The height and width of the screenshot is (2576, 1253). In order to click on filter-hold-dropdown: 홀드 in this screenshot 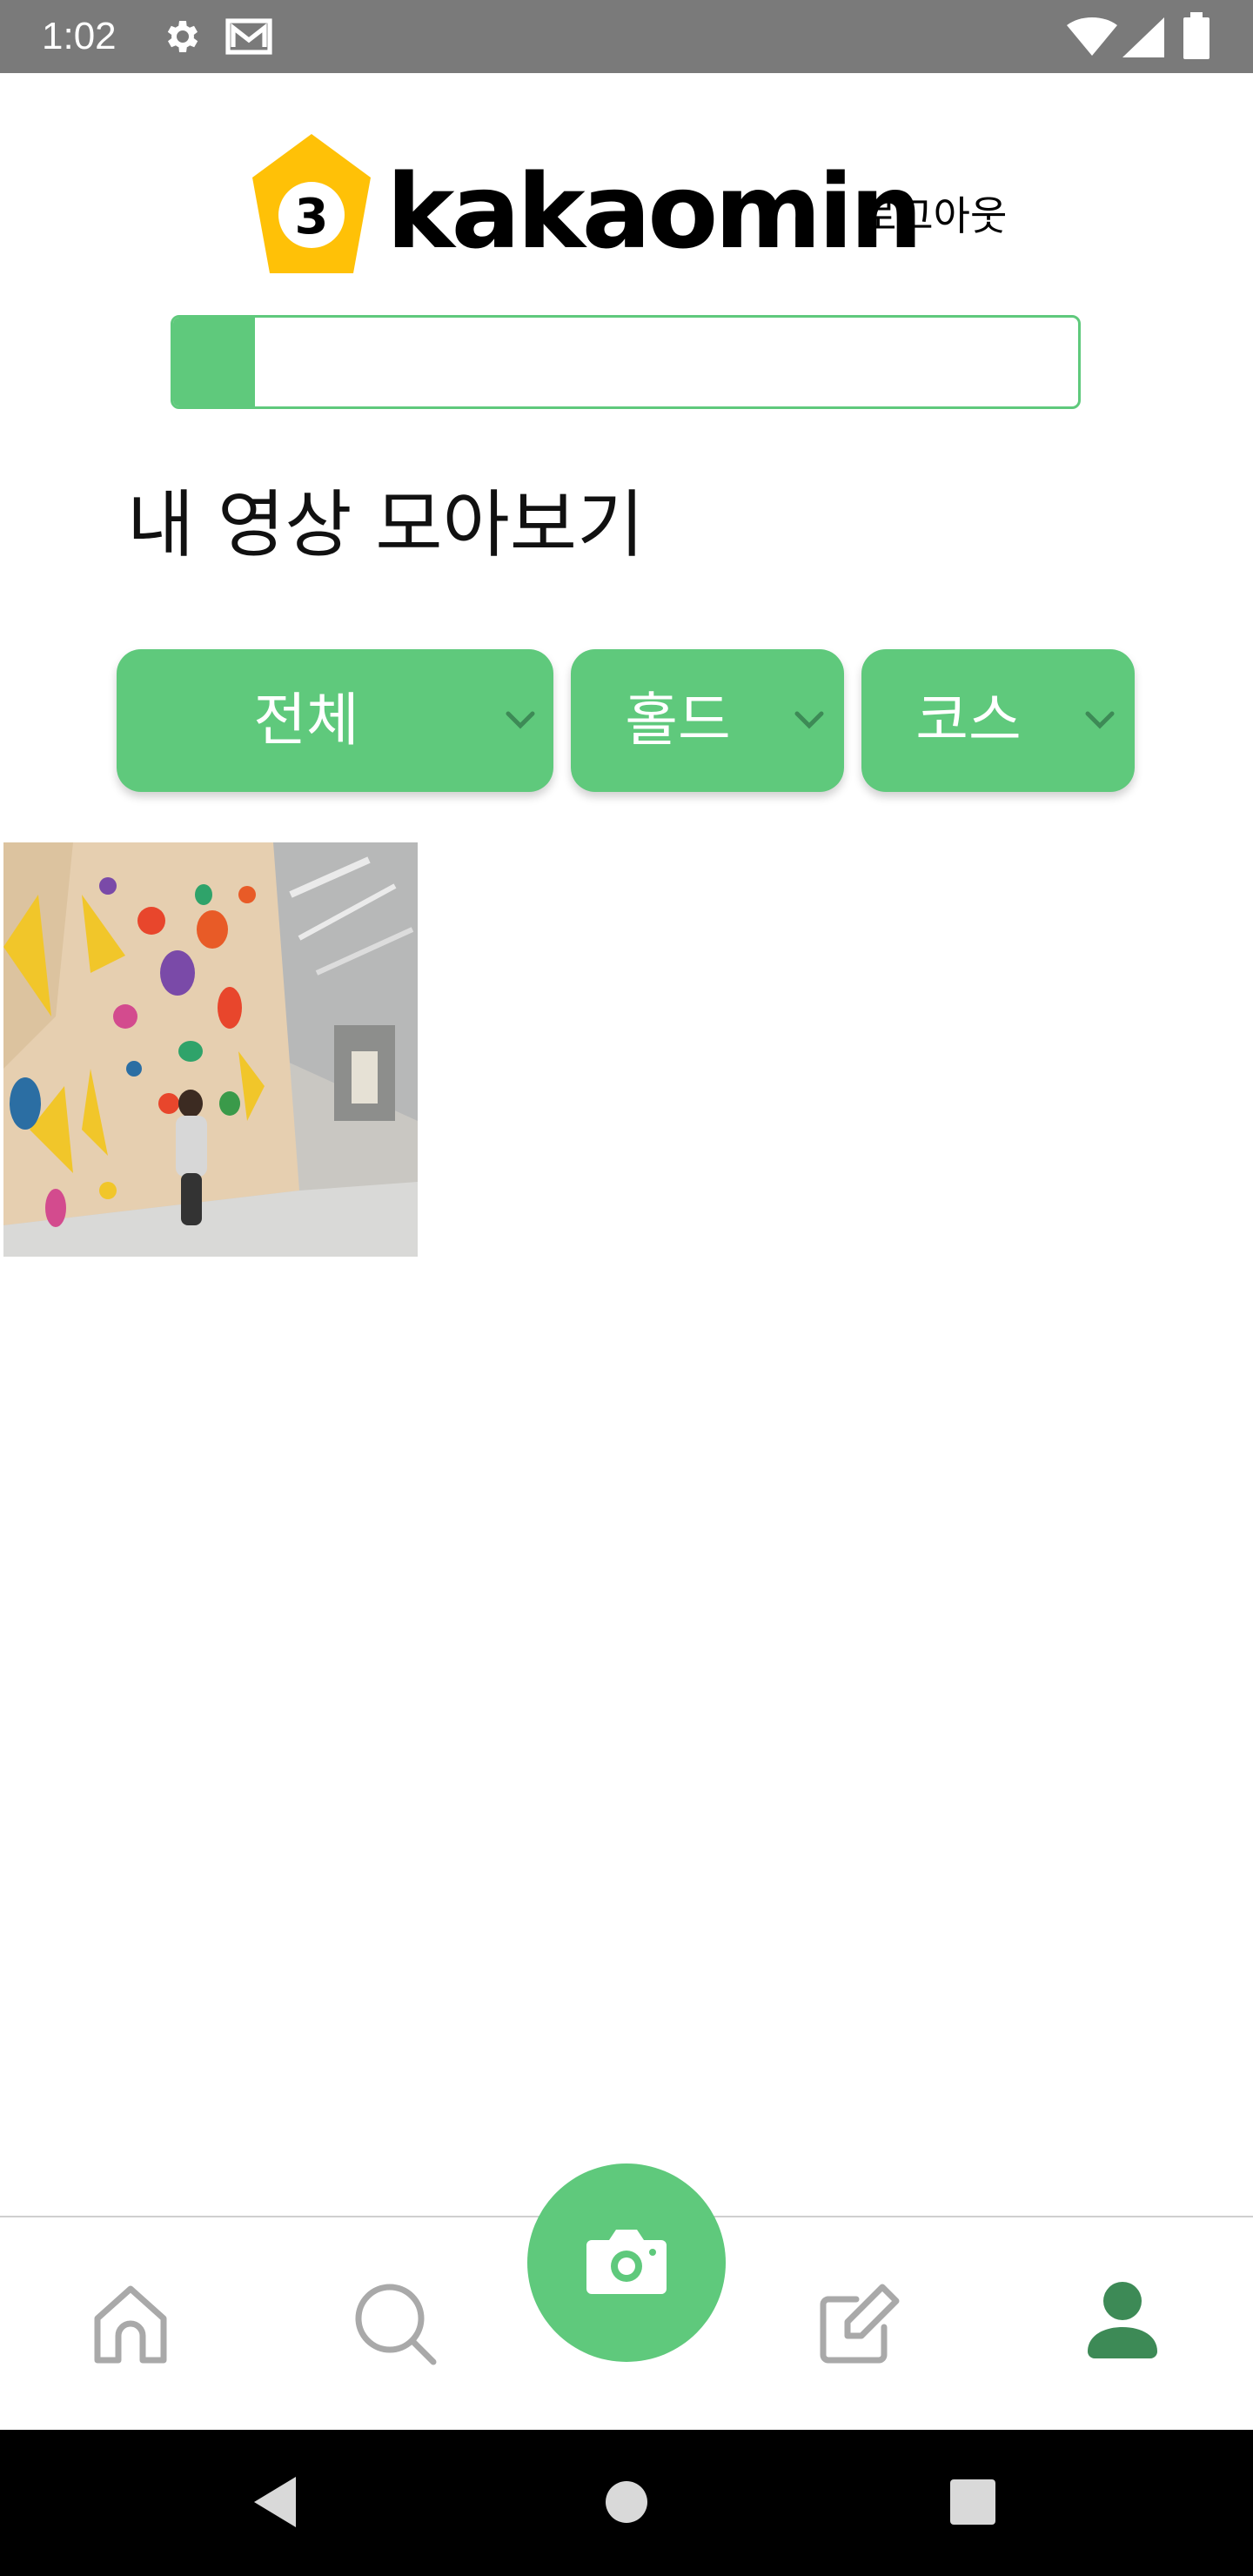, I will do `click(707, 720)`.